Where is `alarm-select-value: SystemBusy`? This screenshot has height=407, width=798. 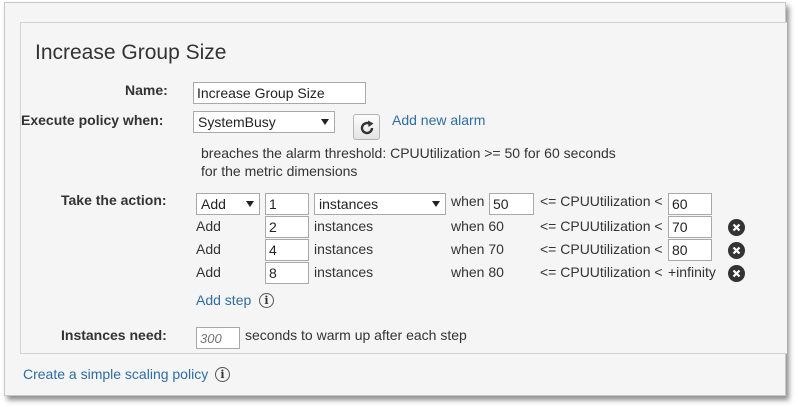 alarm-select-value: SystemBusy is located at coordinates (237, 122).